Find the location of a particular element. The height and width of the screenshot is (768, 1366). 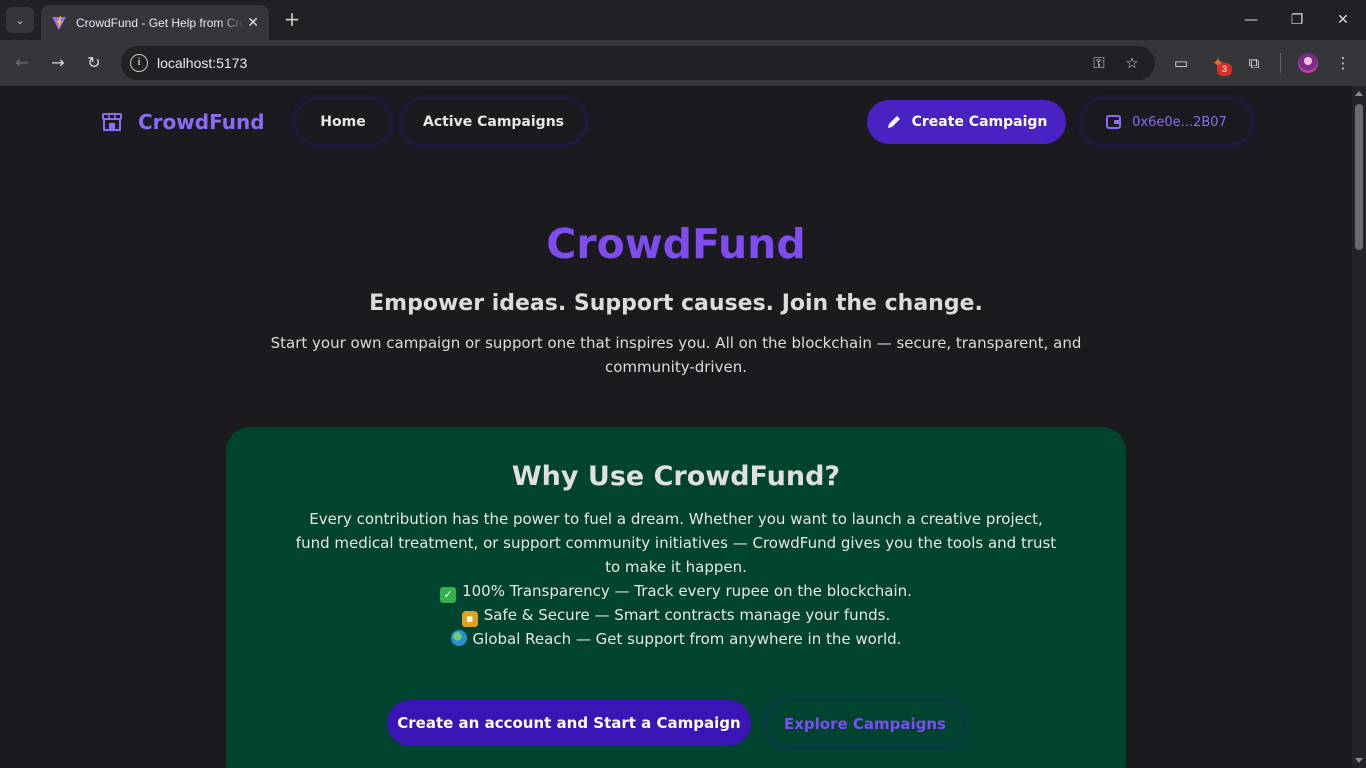

brand-logo: CrowdFund is located at coordinates (183, 122).